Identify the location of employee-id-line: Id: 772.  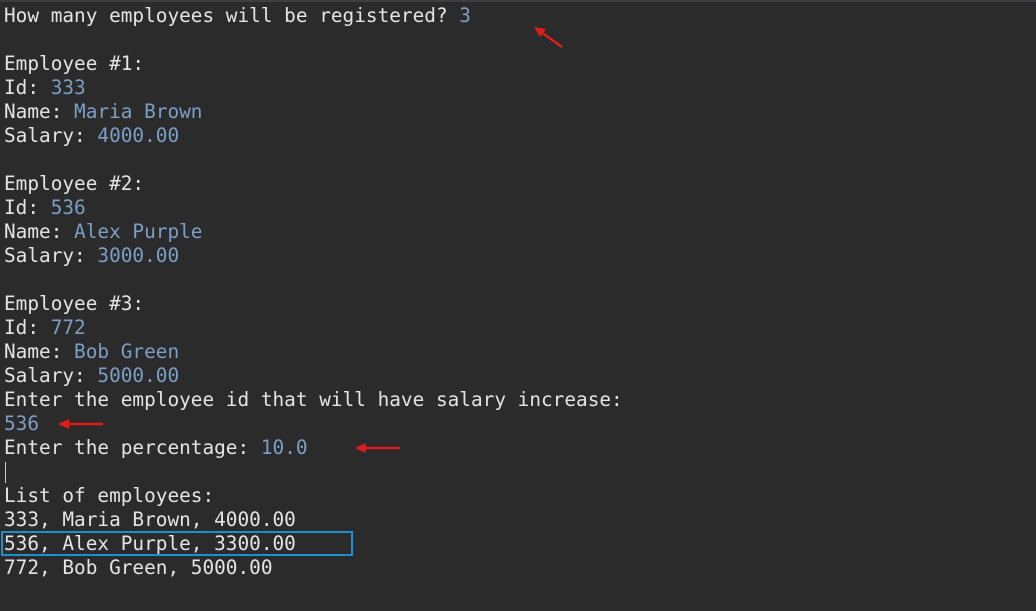
(45, 328).